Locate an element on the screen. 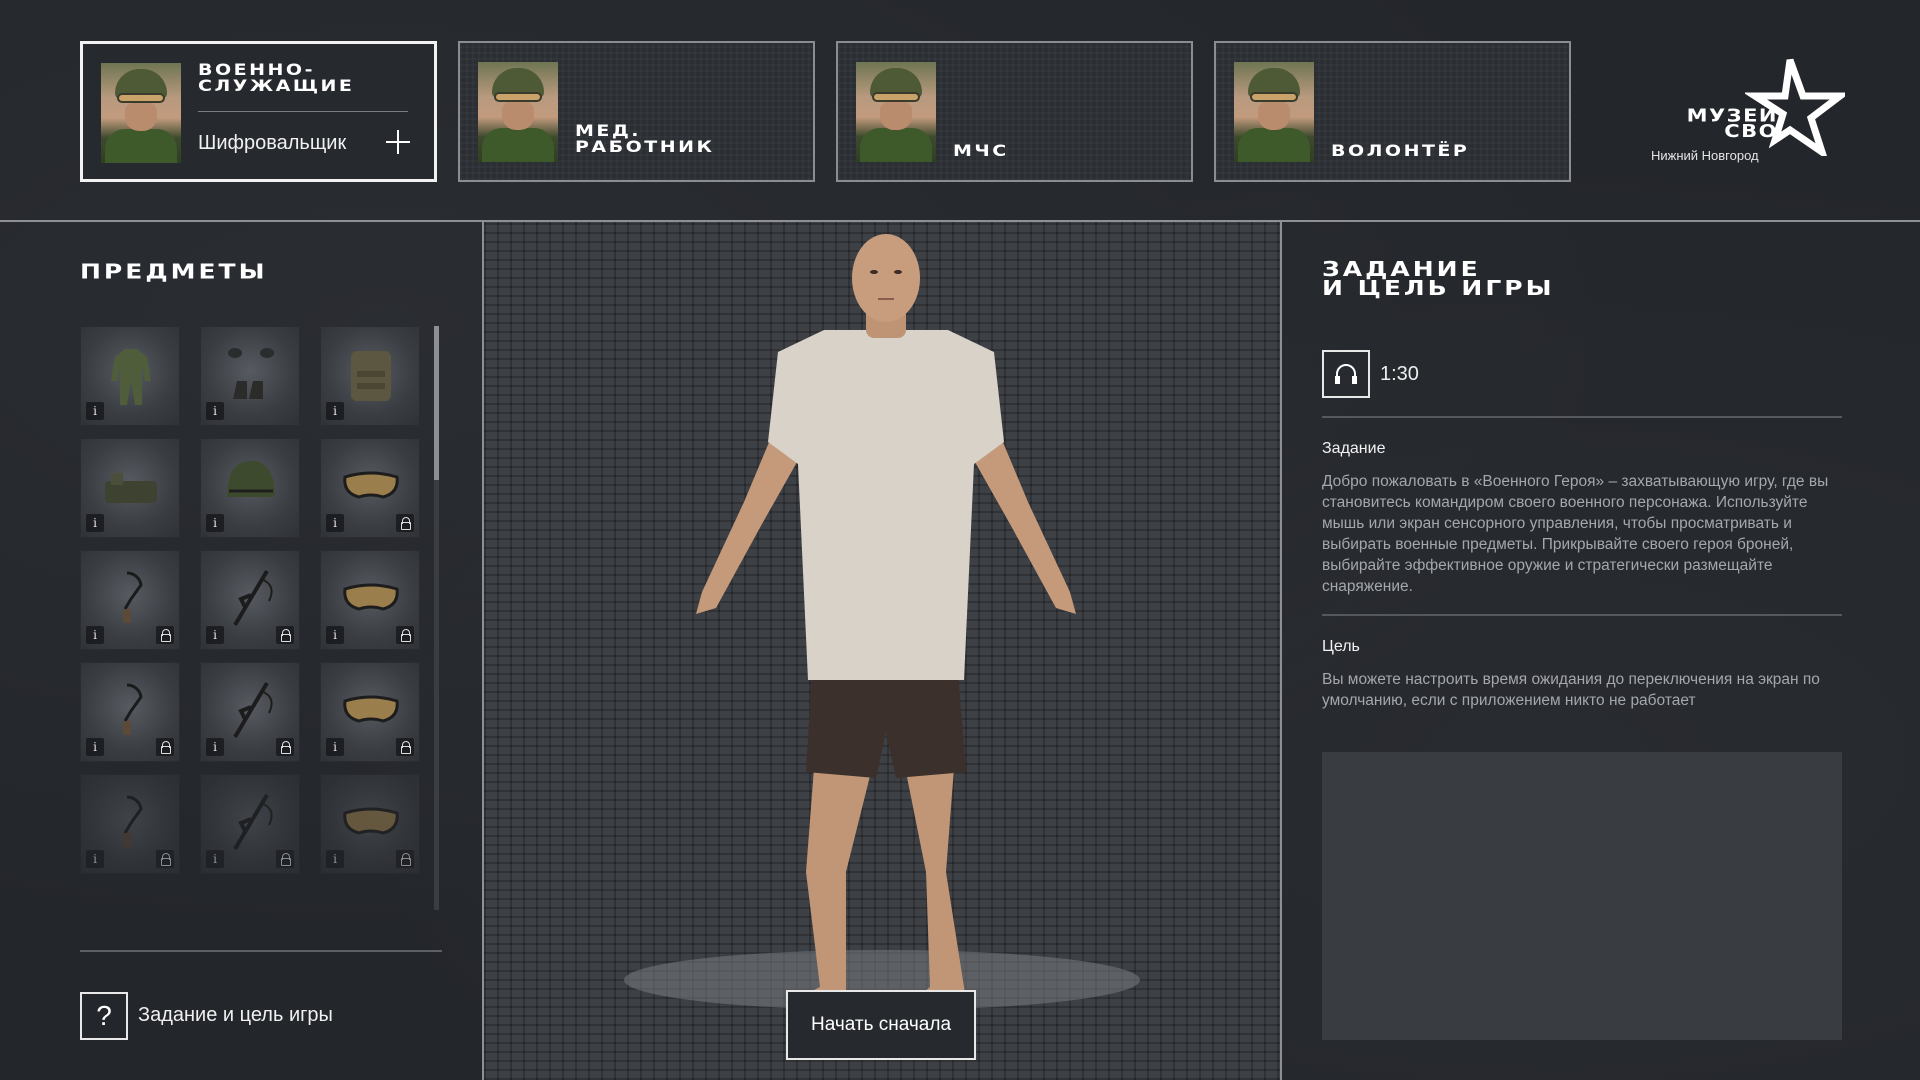 This screenshot has height=1080, width=1920. items-scrollbar is located at coordinates (436, 618).